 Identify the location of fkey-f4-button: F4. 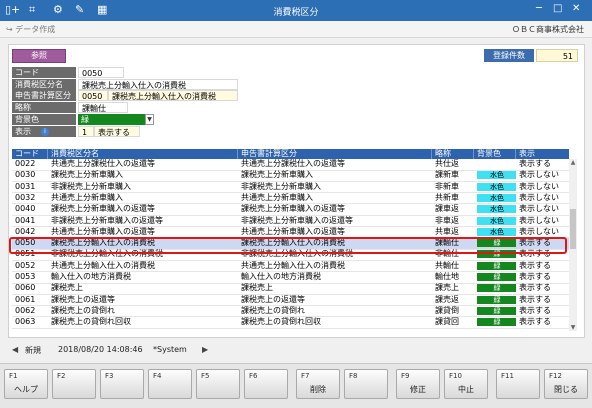
(170, 384).